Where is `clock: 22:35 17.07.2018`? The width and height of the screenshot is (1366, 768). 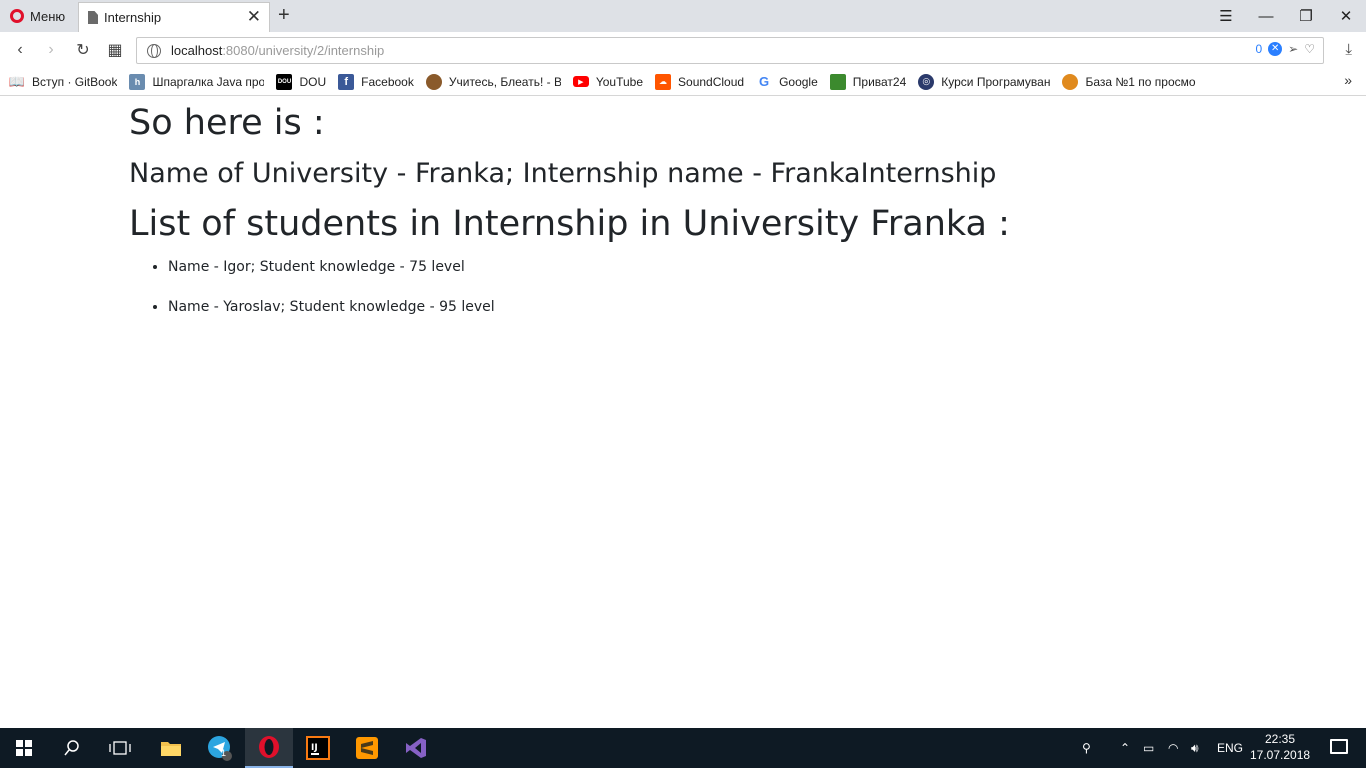 clock: 22:35 17.07.2018 is located at coordinates (1280, 747).